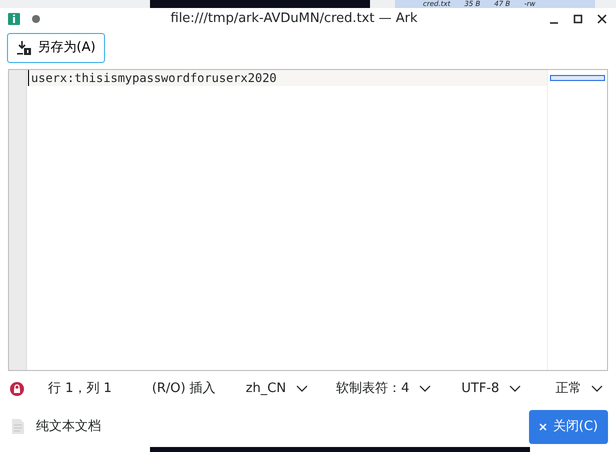  I want to click on status-dropdown: 软制表符：4, so click(384, 388).